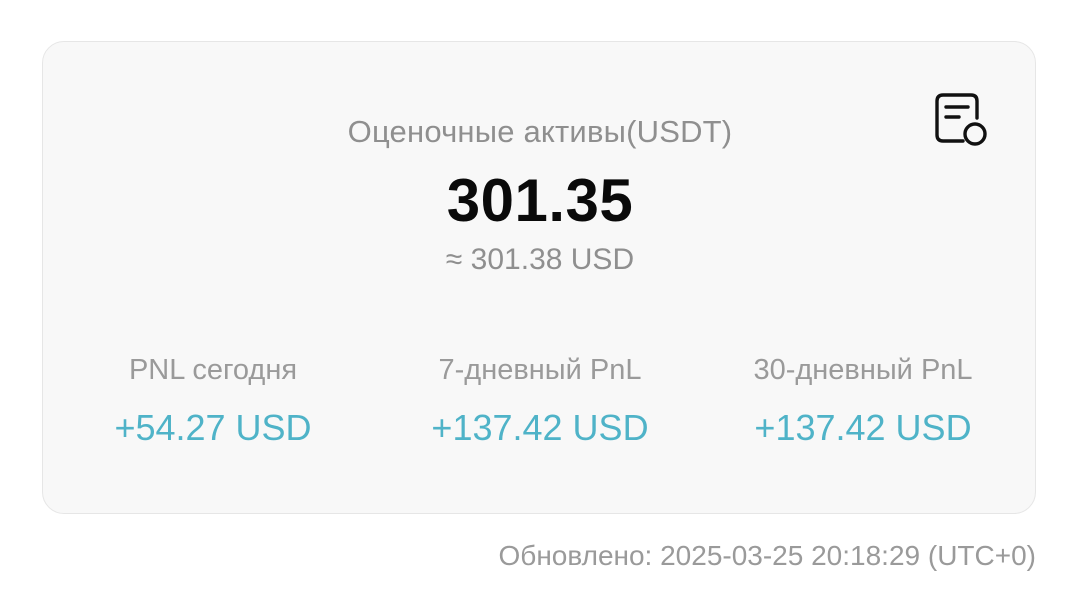 Image resolution: width=1080 pixels, height=600 pixels. I want to click on pnl-today: PNL сегодня +54.27 USD, so click(213, 401).